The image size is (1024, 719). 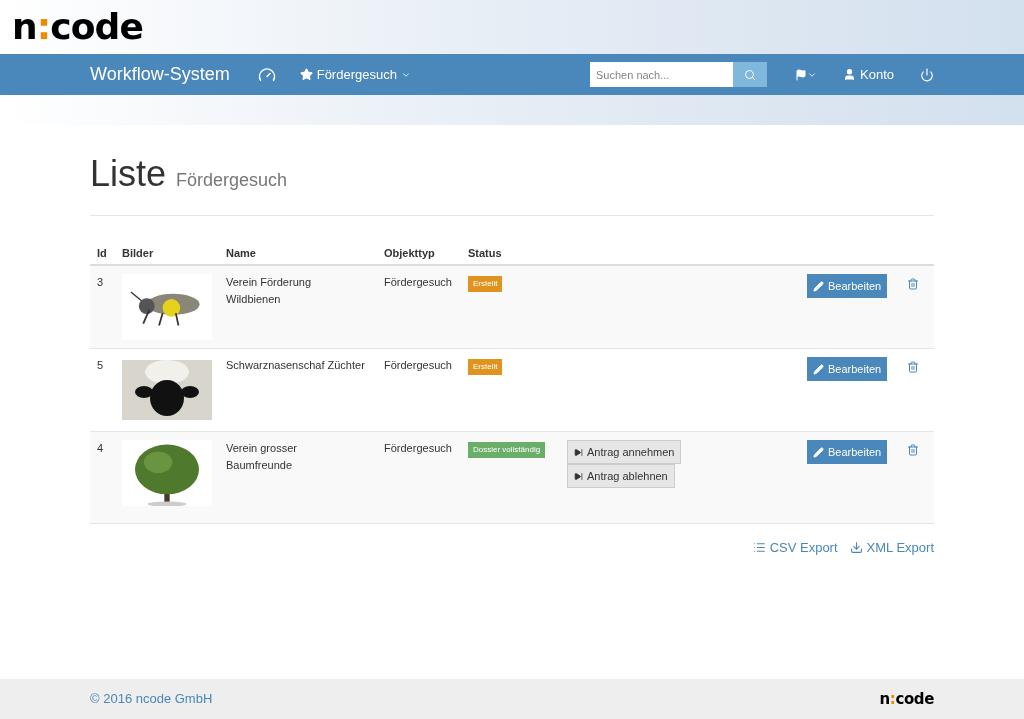 What do you see at coordinates (927, 74) in the screenshot?
I see `logout-icon` at bounding box center [927, 74].